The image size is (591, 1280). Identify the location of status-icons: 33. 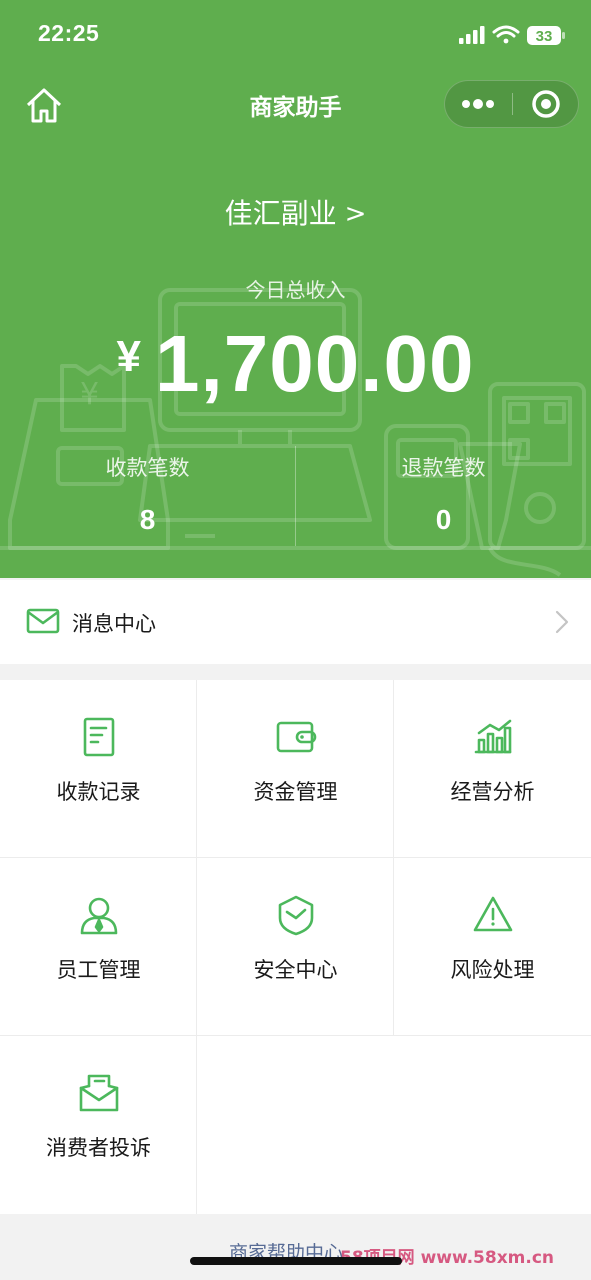
(512, 35).